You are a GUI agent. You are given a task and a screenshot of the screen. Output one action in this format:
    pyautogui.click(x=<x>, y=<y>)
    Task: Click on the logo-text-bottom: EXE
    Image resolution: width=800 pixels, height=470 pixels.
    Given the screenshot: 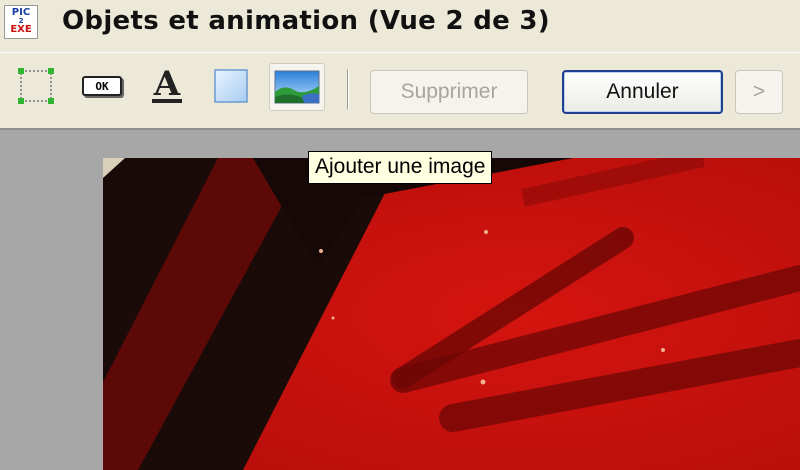 What is the action you would take?
    pyautogui.click(x=21, y=29)
    